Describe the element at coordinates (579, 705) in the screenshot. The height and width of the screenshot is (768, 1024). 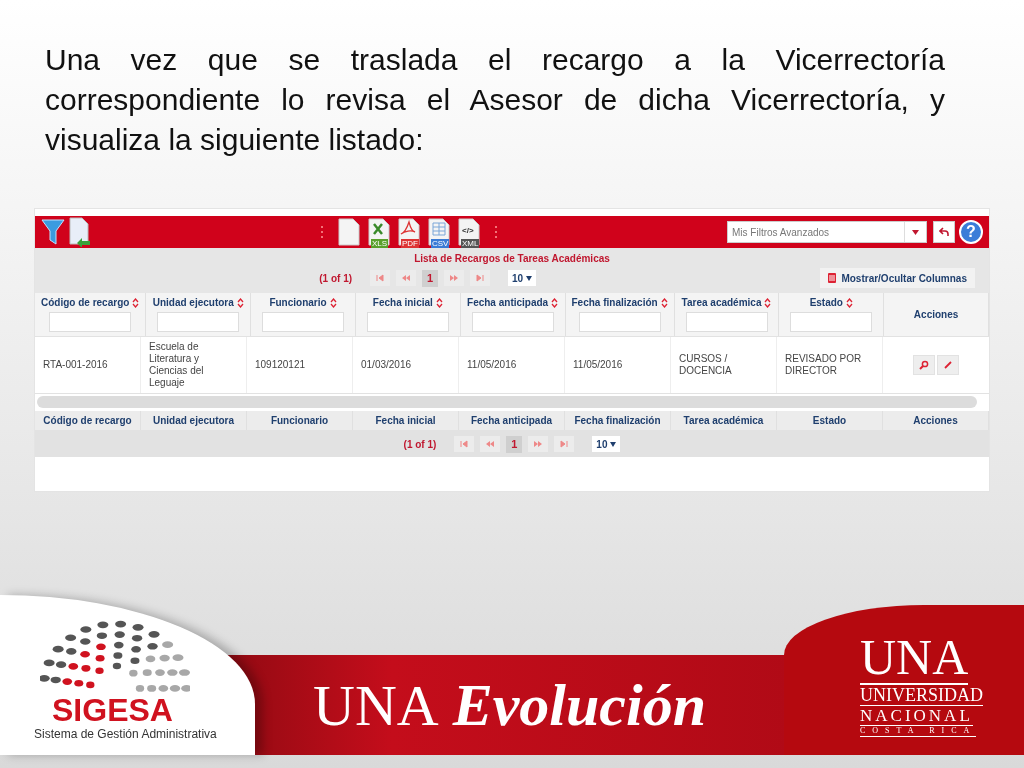
I see `banner-word: Evolución` at that location.